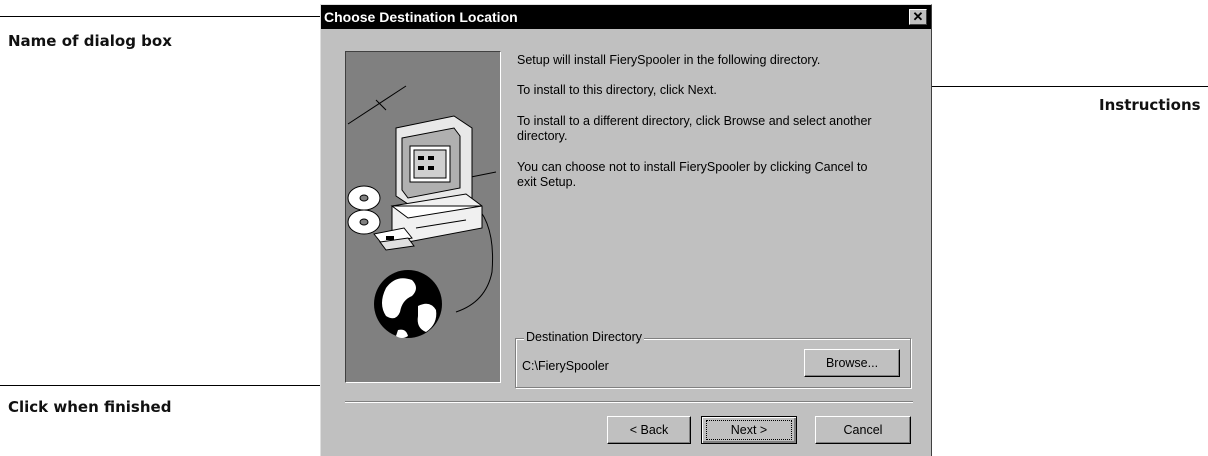  What do you see at coordinates (629, 402) in the screenshot?
I see `dialog-separator` at bounding box center [629, 402].